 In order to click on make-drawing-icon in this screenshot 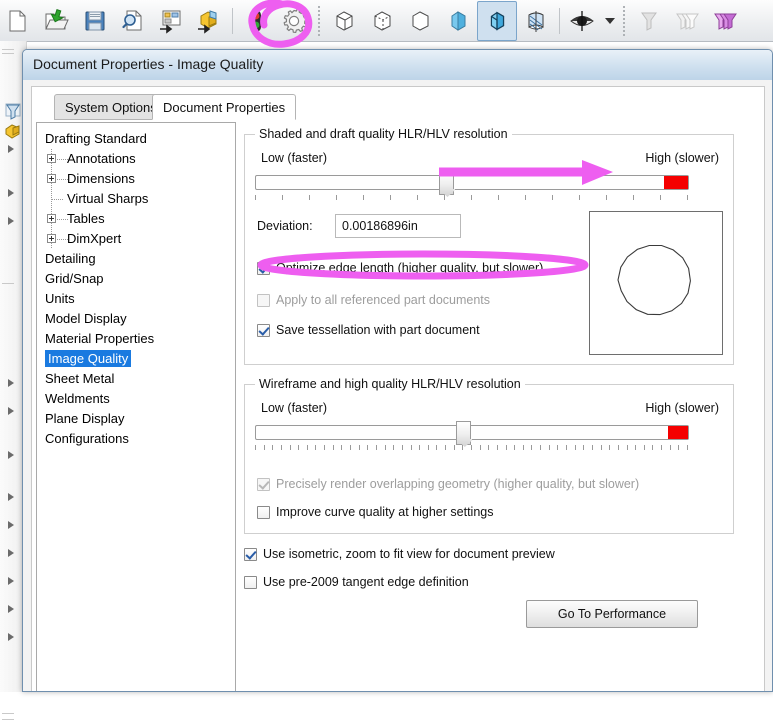, I will do `click(171, 21)`.